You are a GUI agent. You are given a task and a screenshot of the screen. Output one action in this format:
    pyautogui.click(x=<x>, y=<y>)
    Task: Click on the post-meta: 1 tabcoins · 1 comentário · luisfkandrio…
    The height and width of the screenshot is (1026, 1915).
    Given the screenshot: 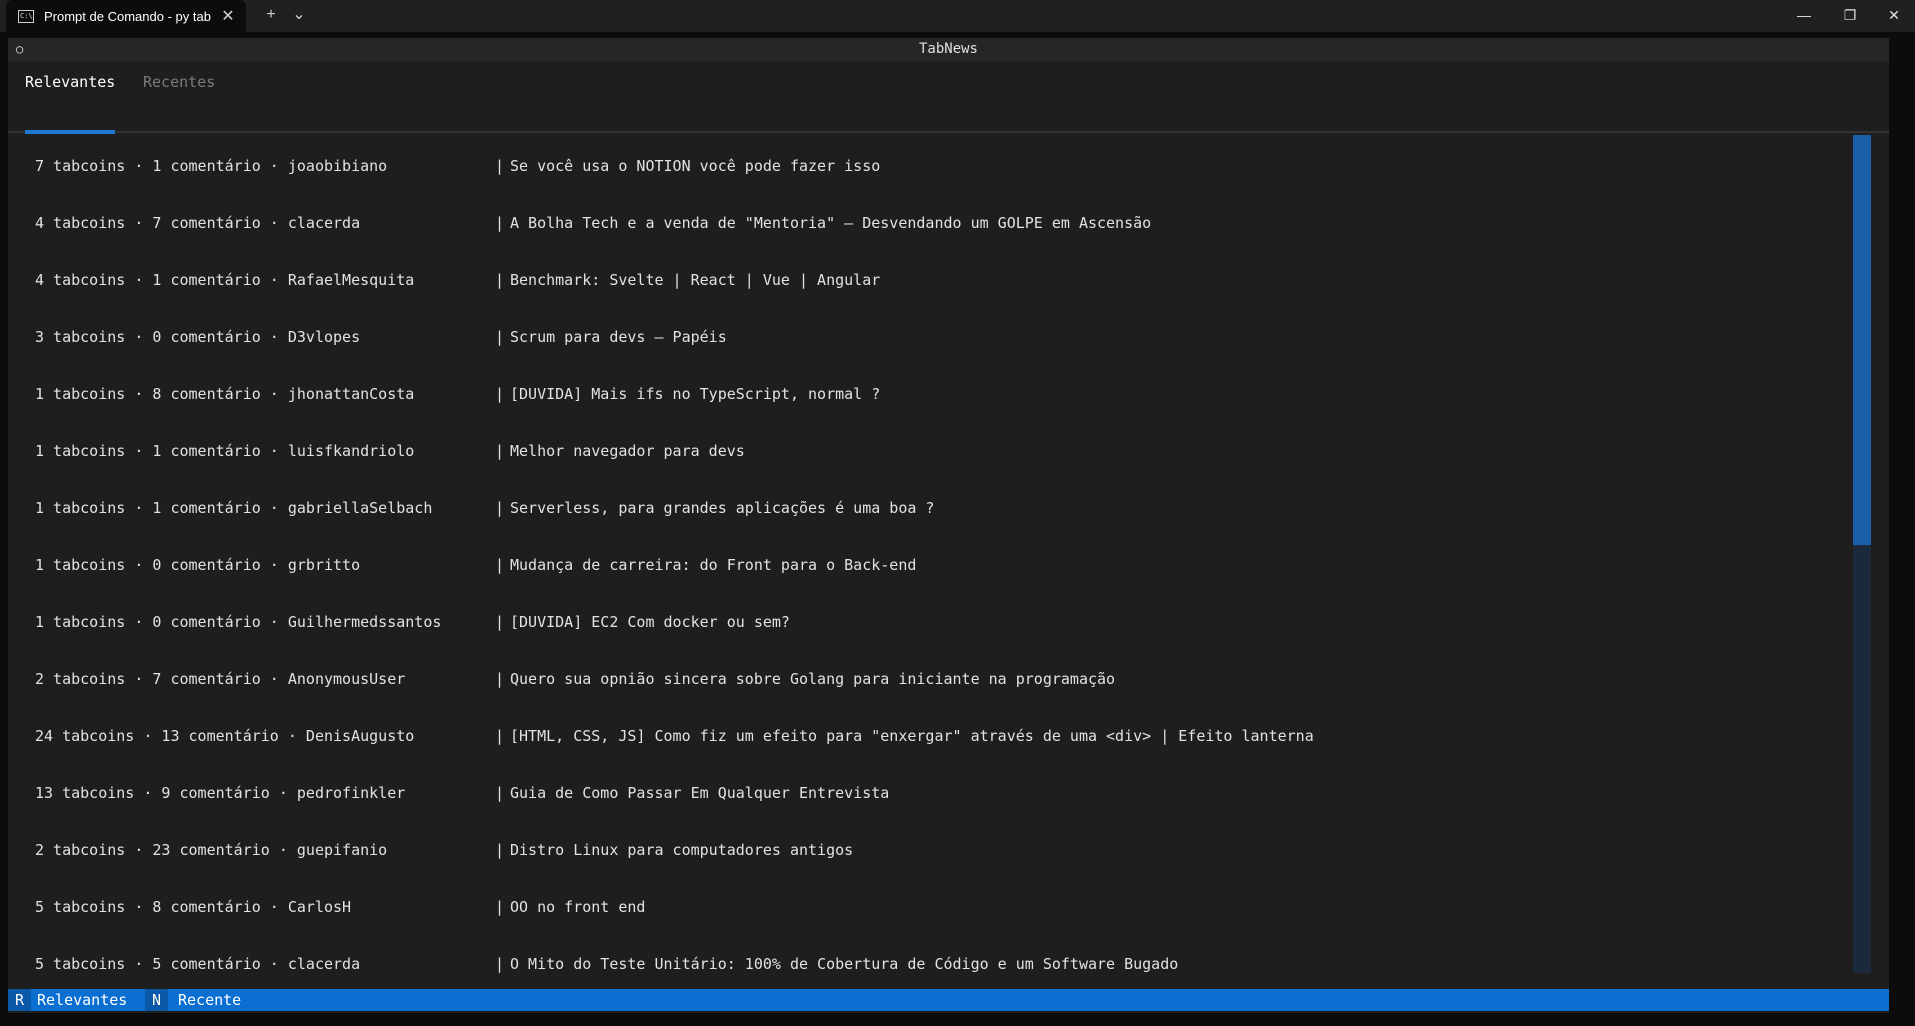 What is the action you would take?
    pyautogui.click(x=225, y=451)
    